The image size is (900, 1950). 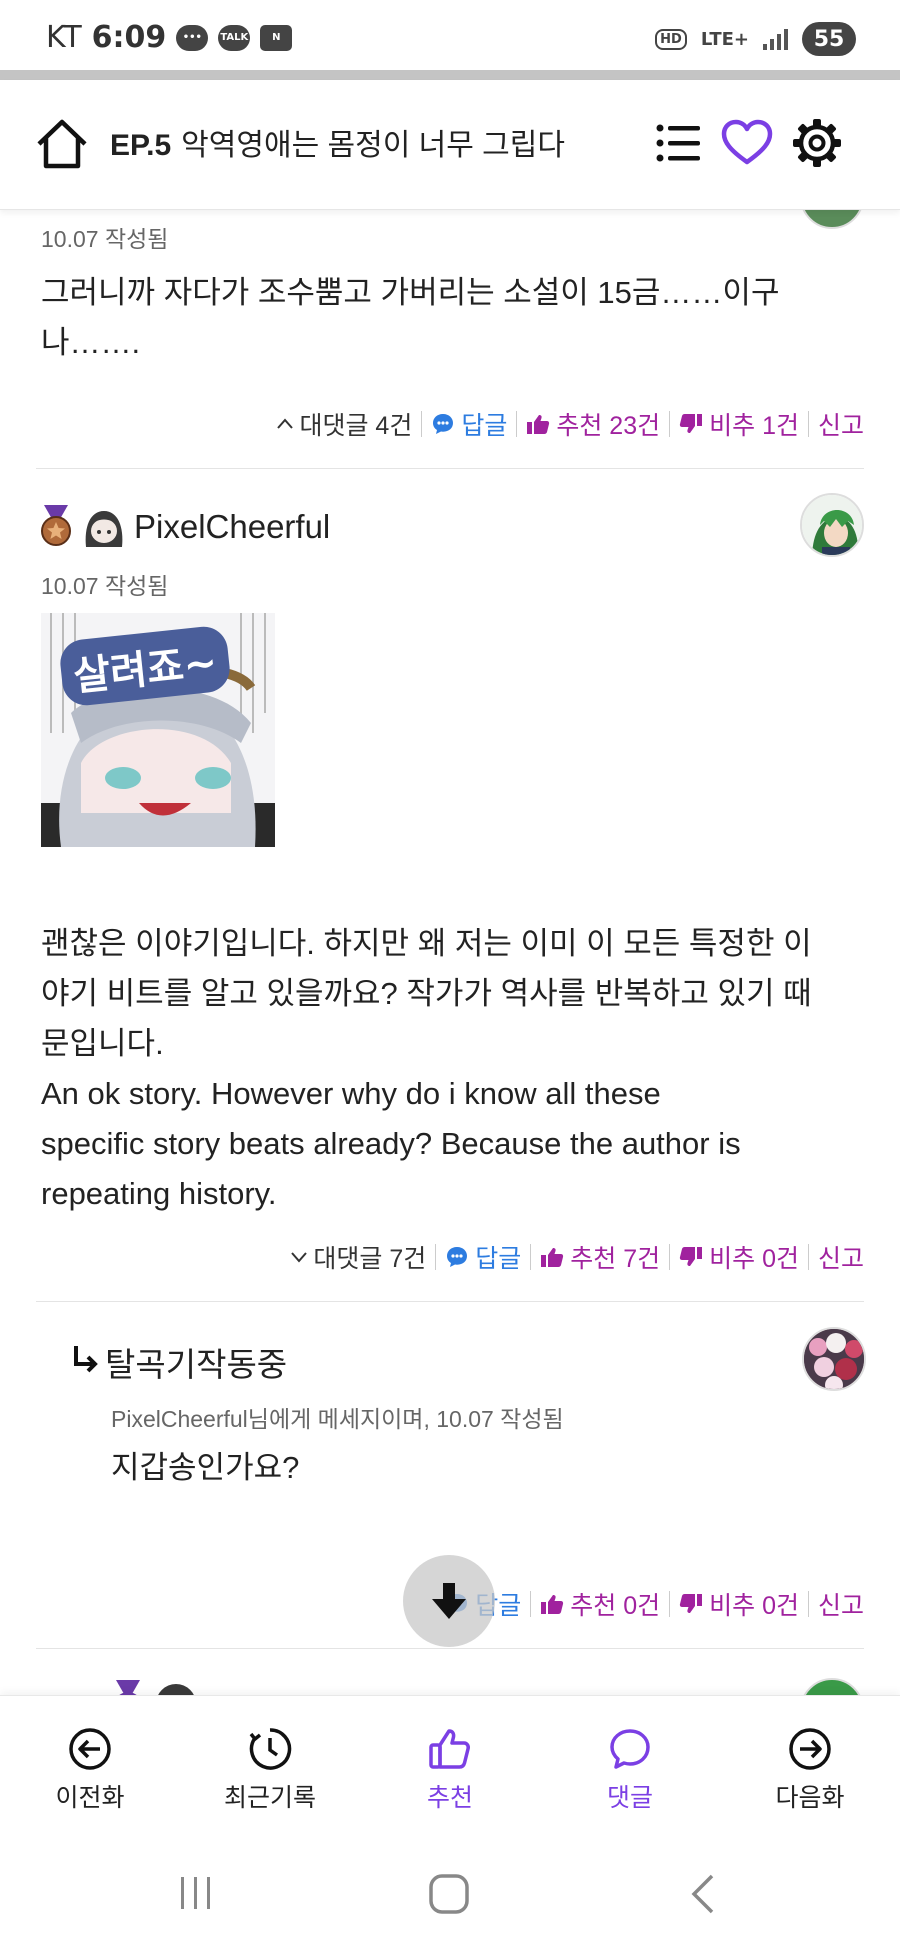 I want to click on replies-toggle: 대댓글 4건, so click(x=343, y=424).